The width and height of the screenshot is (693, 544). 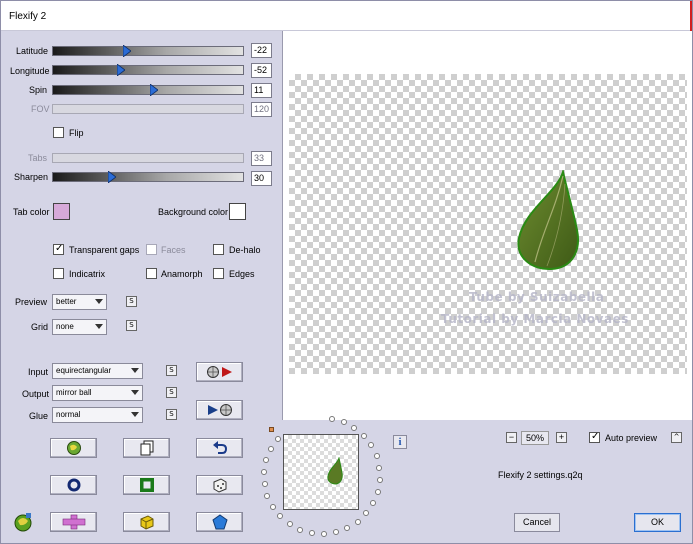 I want to click on settings-filename: Flexify 2 settings.q2q, so click(x=540, y=475).